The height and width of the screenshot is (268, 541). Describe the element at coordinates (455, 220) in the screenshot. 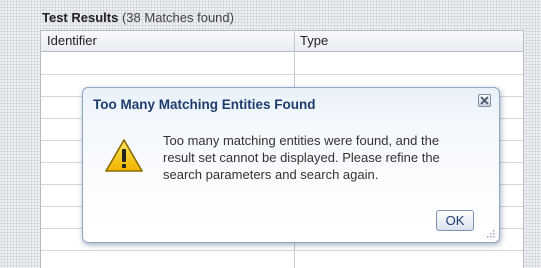

I see `ok-button: OK` at that location.